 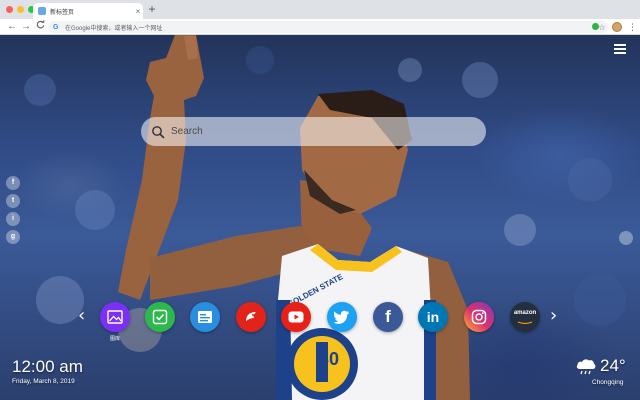 I want to click on forward-button: →, so click(x=26, y=26).